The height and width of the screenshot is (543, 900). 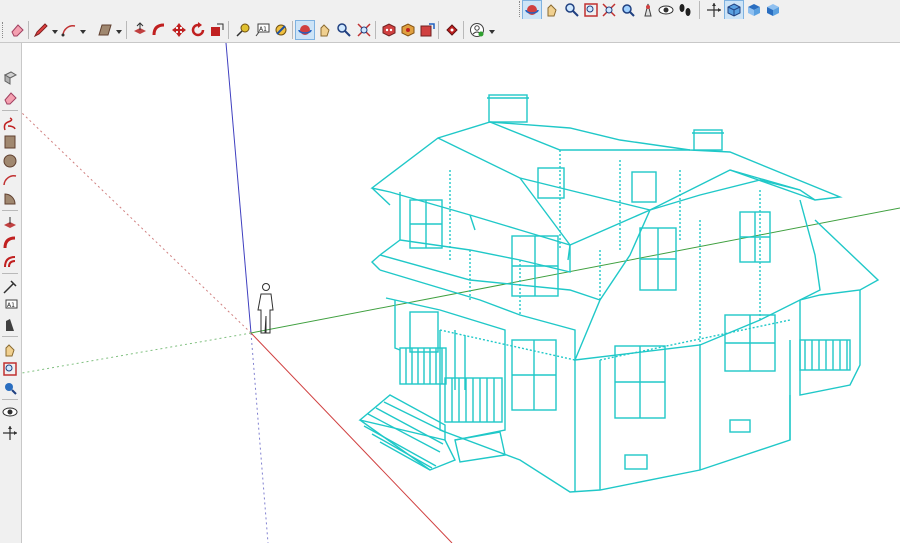 I want to click on top-view-icon, so click(x=754, y=10).